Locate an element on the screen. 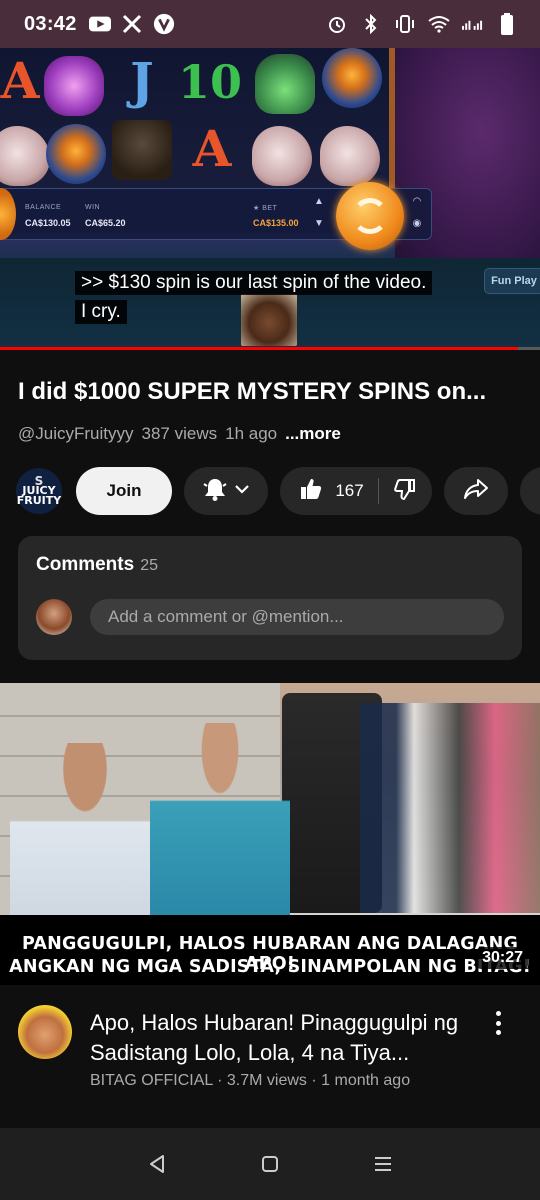  duration-badge: 30:27 is located at coordinates (502, 958).